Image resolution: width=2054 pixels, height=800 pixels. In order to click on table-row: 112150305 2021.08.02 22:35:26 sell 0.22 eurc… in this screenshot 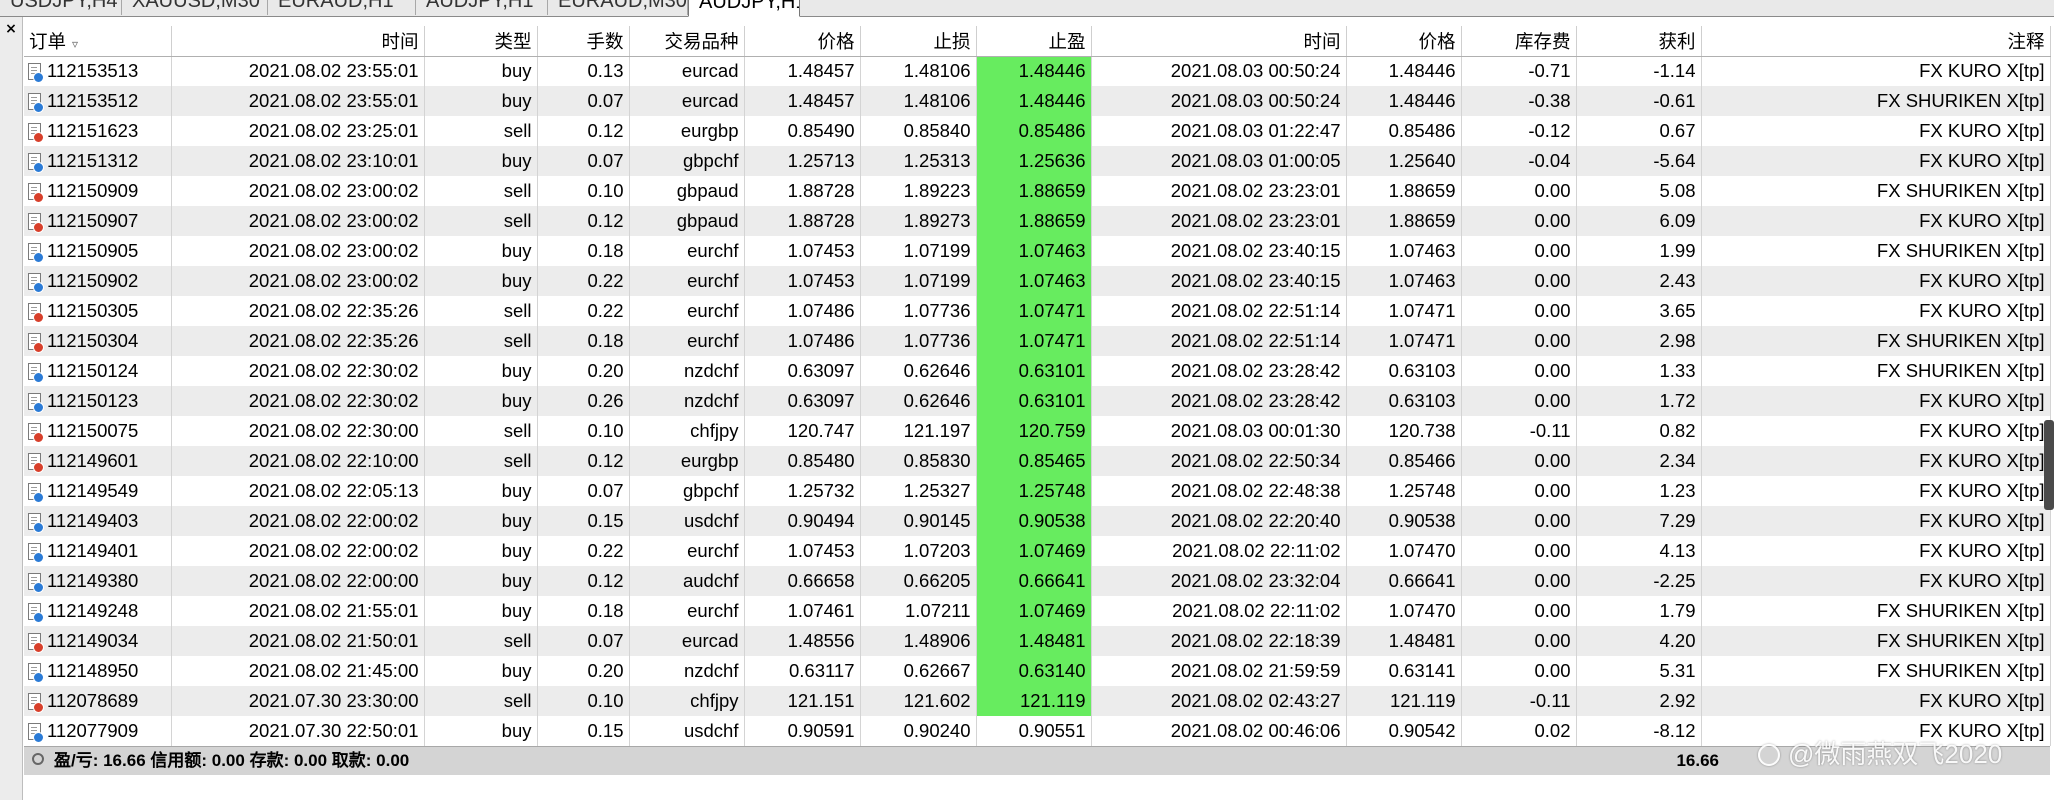, I will do `click(1037, 311)`.